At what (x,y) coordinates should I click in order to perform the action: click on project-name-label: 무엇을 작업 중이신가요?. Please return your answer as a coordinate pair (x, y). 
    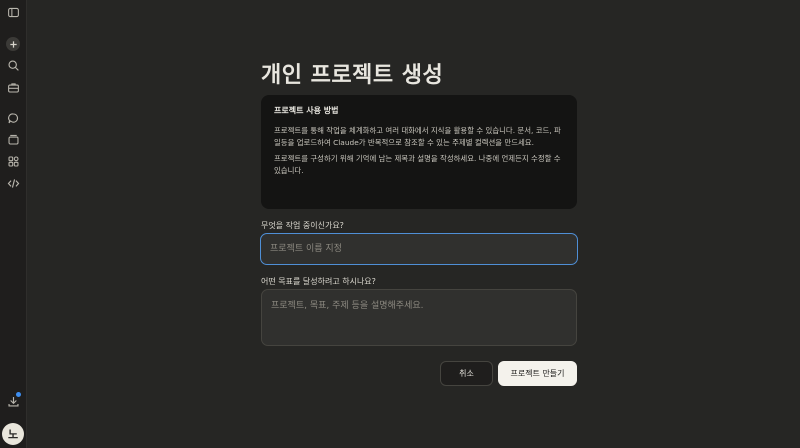
    Looking at the image, I should click on (302, 225).